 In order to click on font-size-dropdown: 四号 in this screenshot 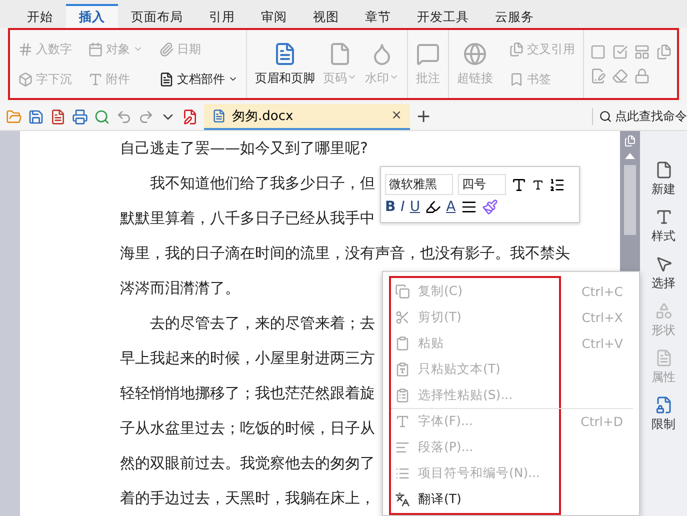, I will do `click(482, 184)`.